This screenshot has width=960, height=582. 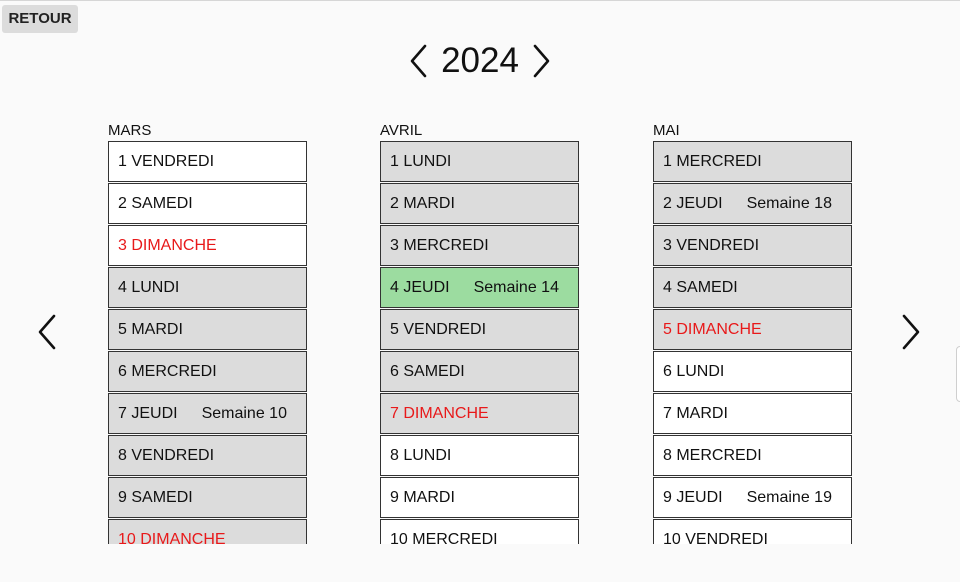 What do you see at coordinates (700, 287) in the screenshot?
I see `day-label: 4 SAMEDI` at bounding box center [700, 287].